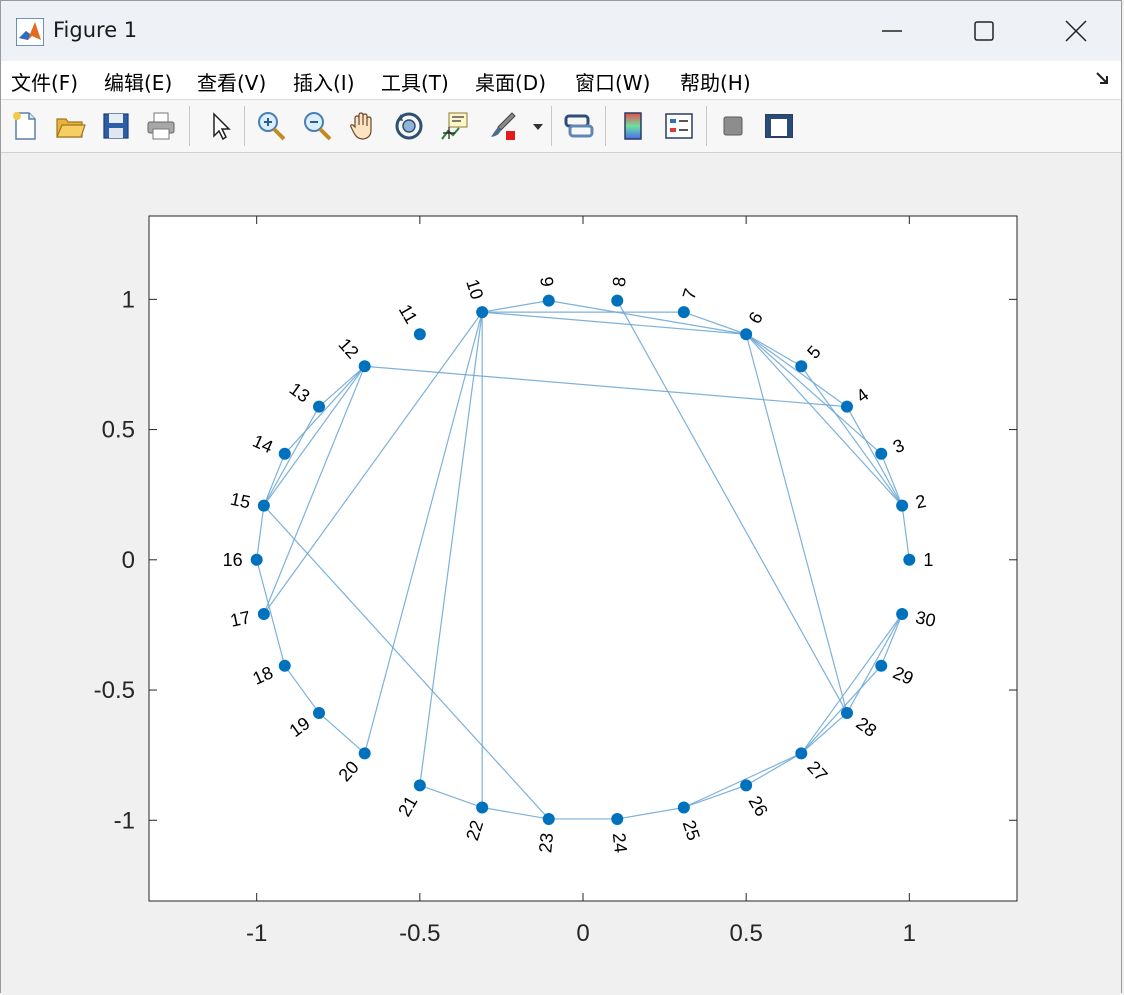  I want to click on colorbar-button, so click(633, 126).